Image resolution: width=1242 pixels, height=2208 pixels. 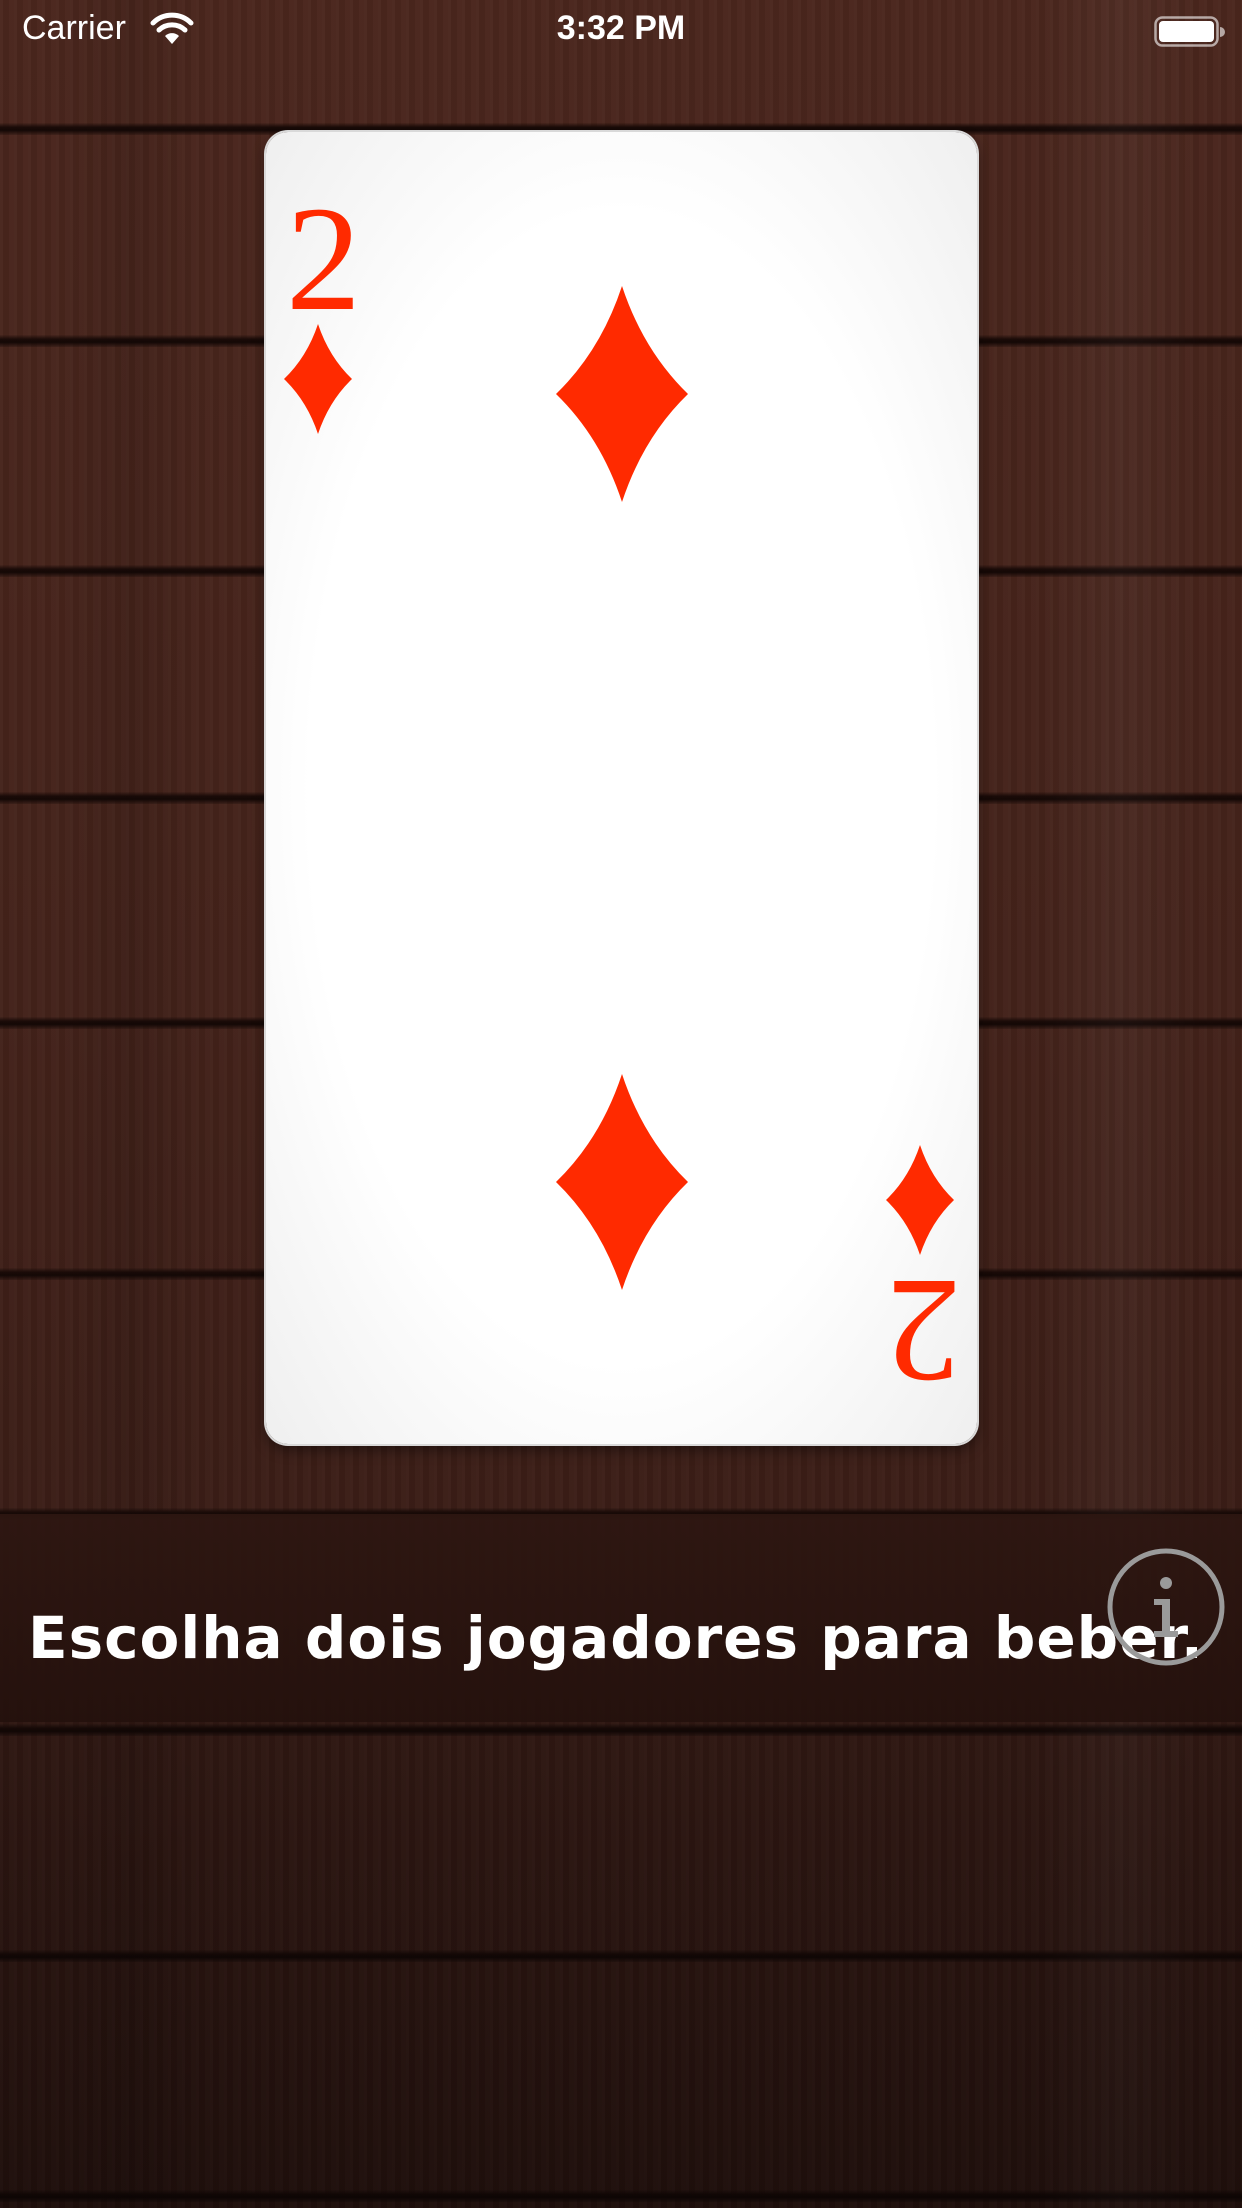 What do you see at coordinates (1190, 34) in the screenshot?
I see `battery-icon` at bounding box center [1190, 34].